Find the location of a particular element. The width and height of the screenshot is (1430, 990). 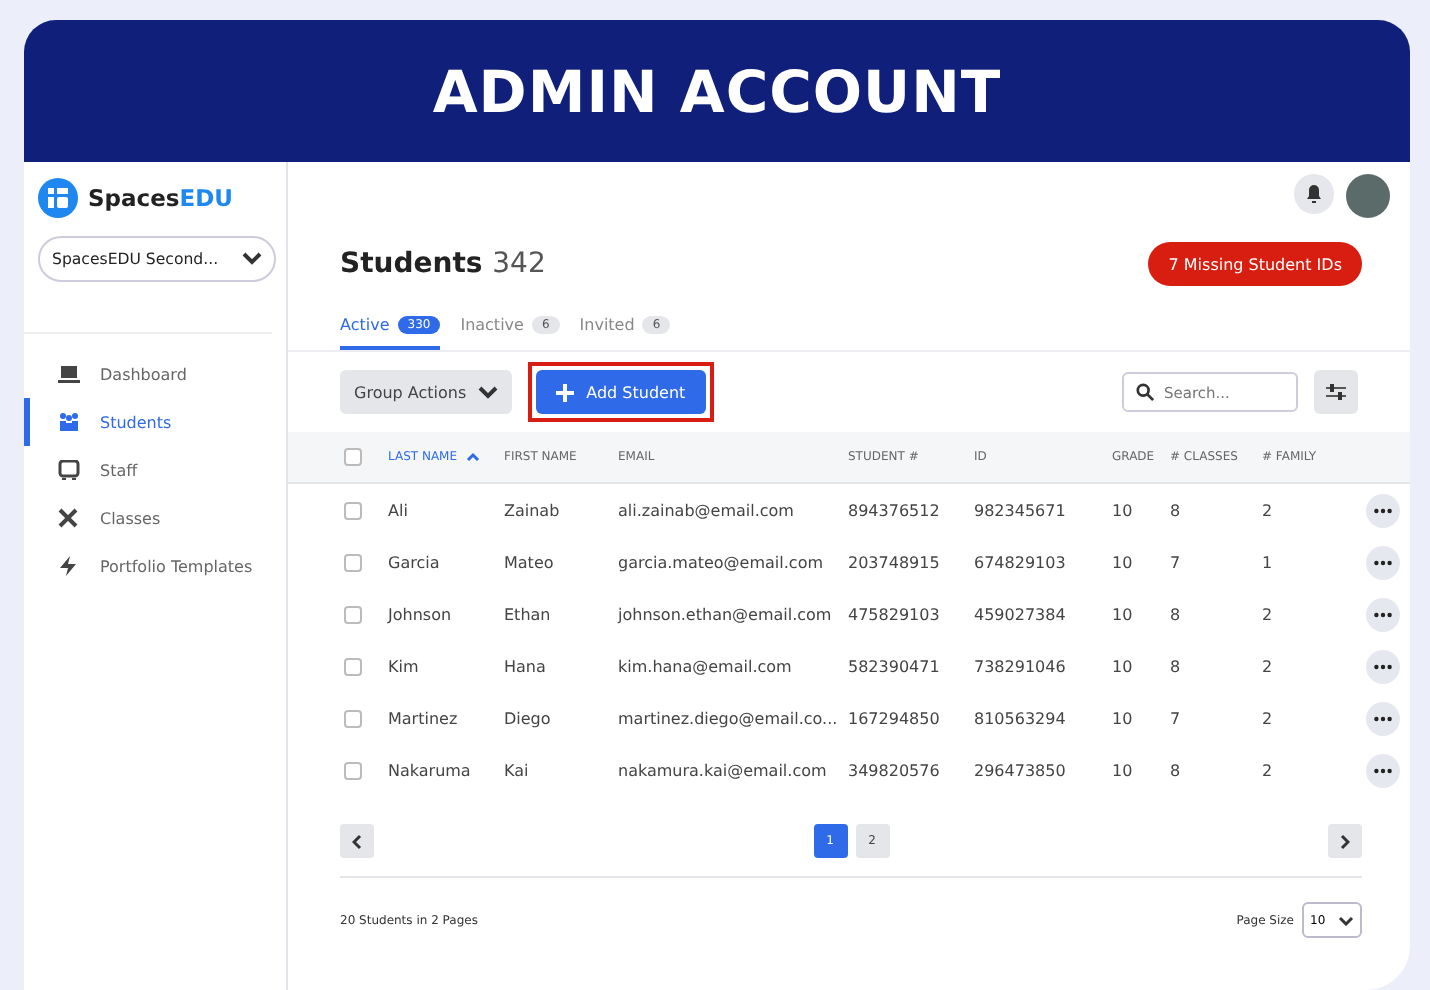

select-all-checkbox is located at coordinates (353, 457).